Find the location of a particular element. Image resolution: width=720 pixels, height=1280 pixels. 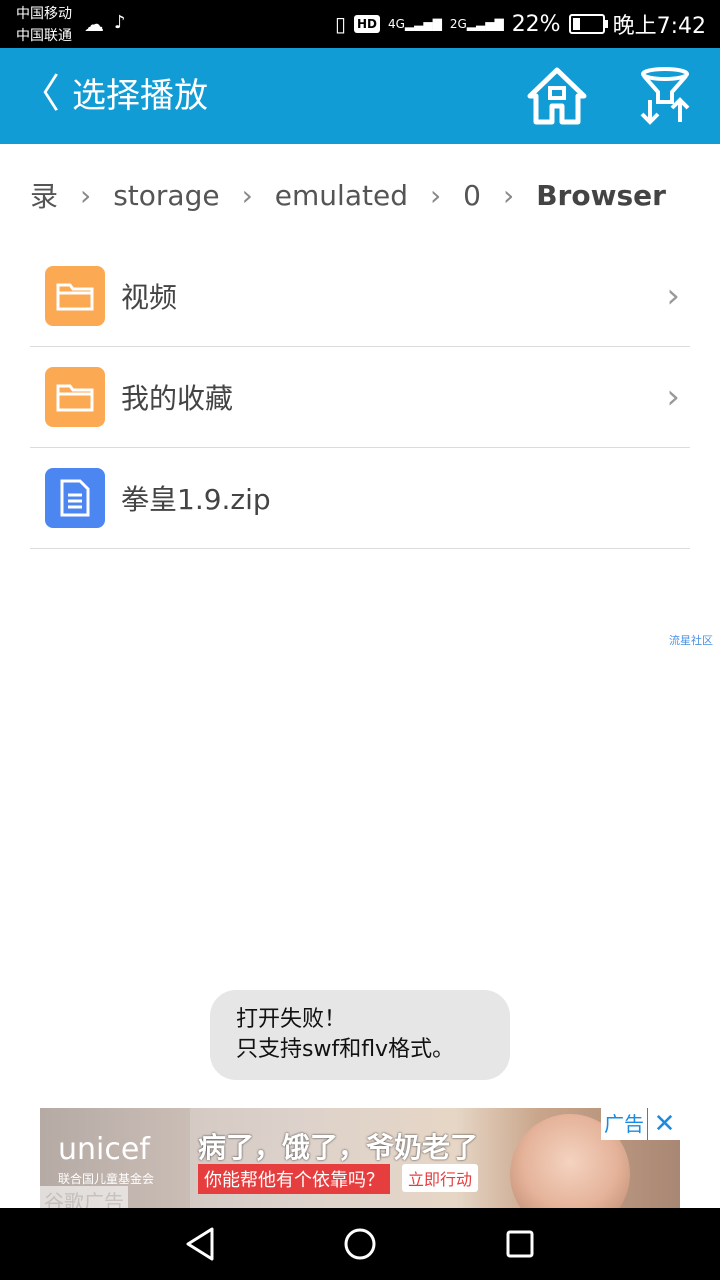

weather-icon: ☁ is located at coordinates (94, 24).